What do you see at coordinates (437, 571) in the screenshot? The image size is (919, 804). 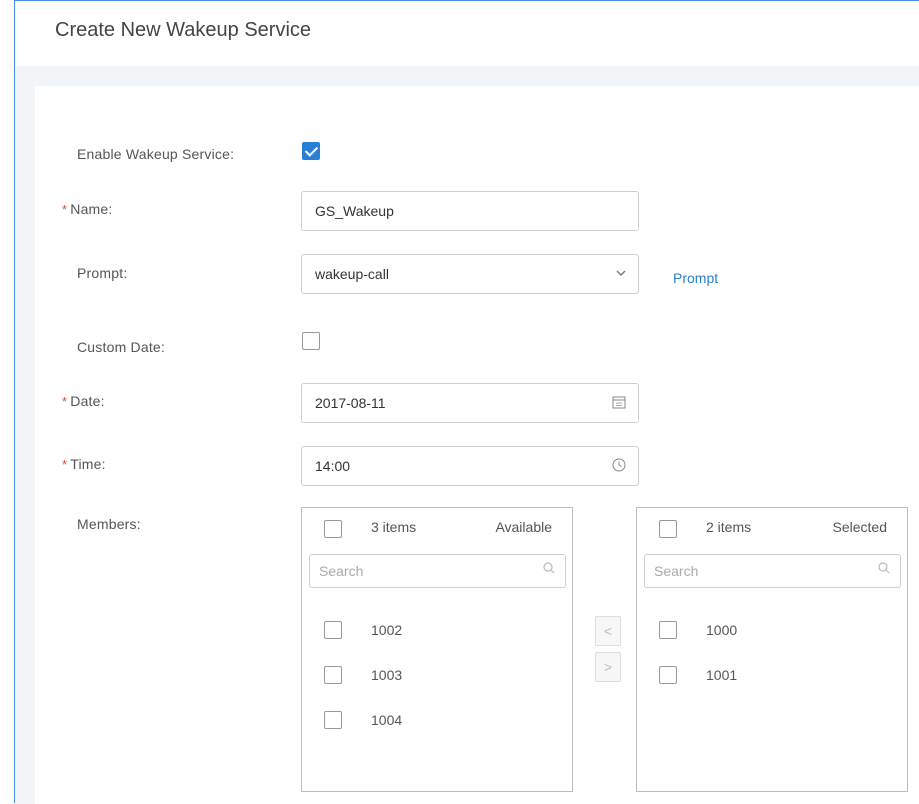 I see `available-search-input: Search` at bounding box center [437, 571].